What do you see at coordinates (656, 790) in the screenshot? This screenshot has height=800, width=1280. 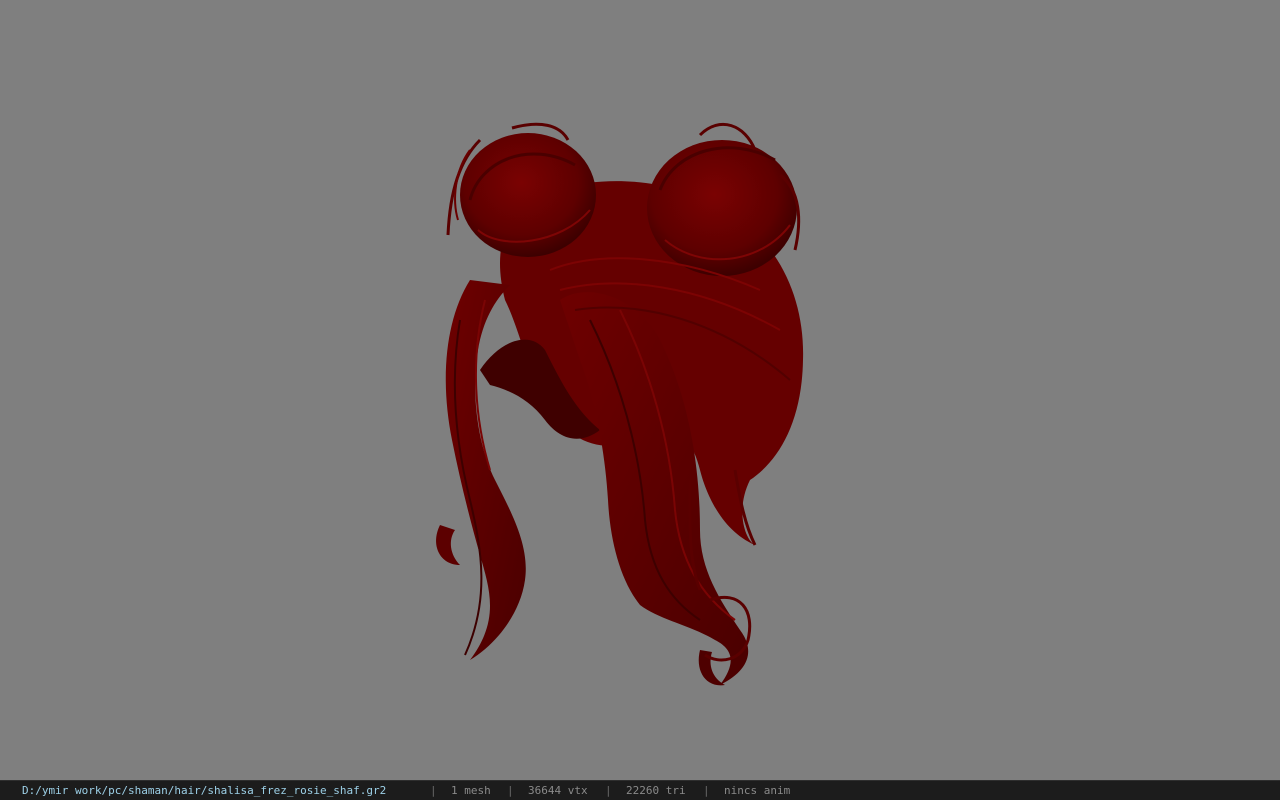 I see `triangle-count: 22260 tri` at bounding box center [656, 790].